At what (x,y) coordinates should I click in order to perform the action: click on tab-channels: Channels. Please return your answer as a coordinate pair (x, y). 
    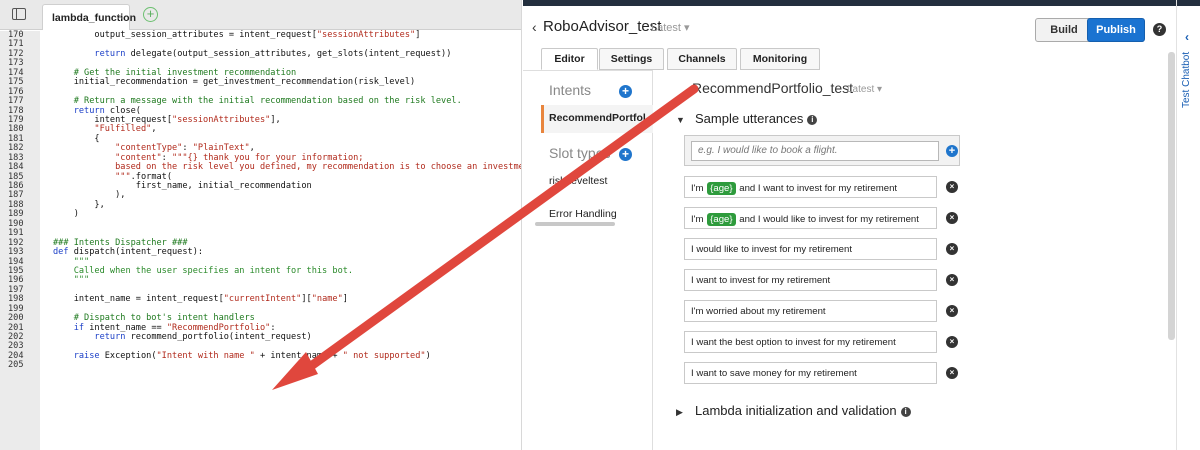
    Looking at the image, I should click on (702, 59).